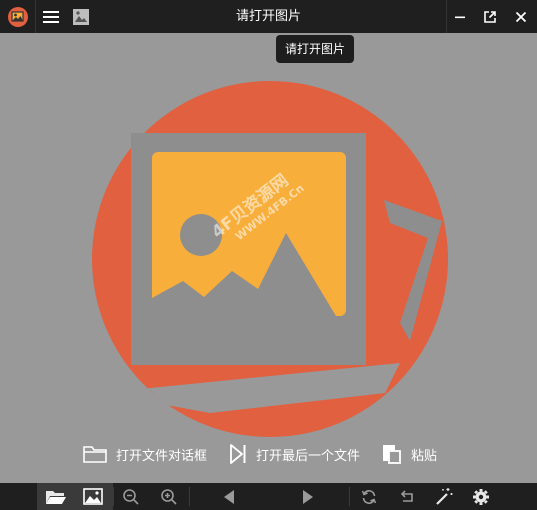 The width and height of the screenshot is (537, 510). I want to click on gallery-button, so click(81, 16).